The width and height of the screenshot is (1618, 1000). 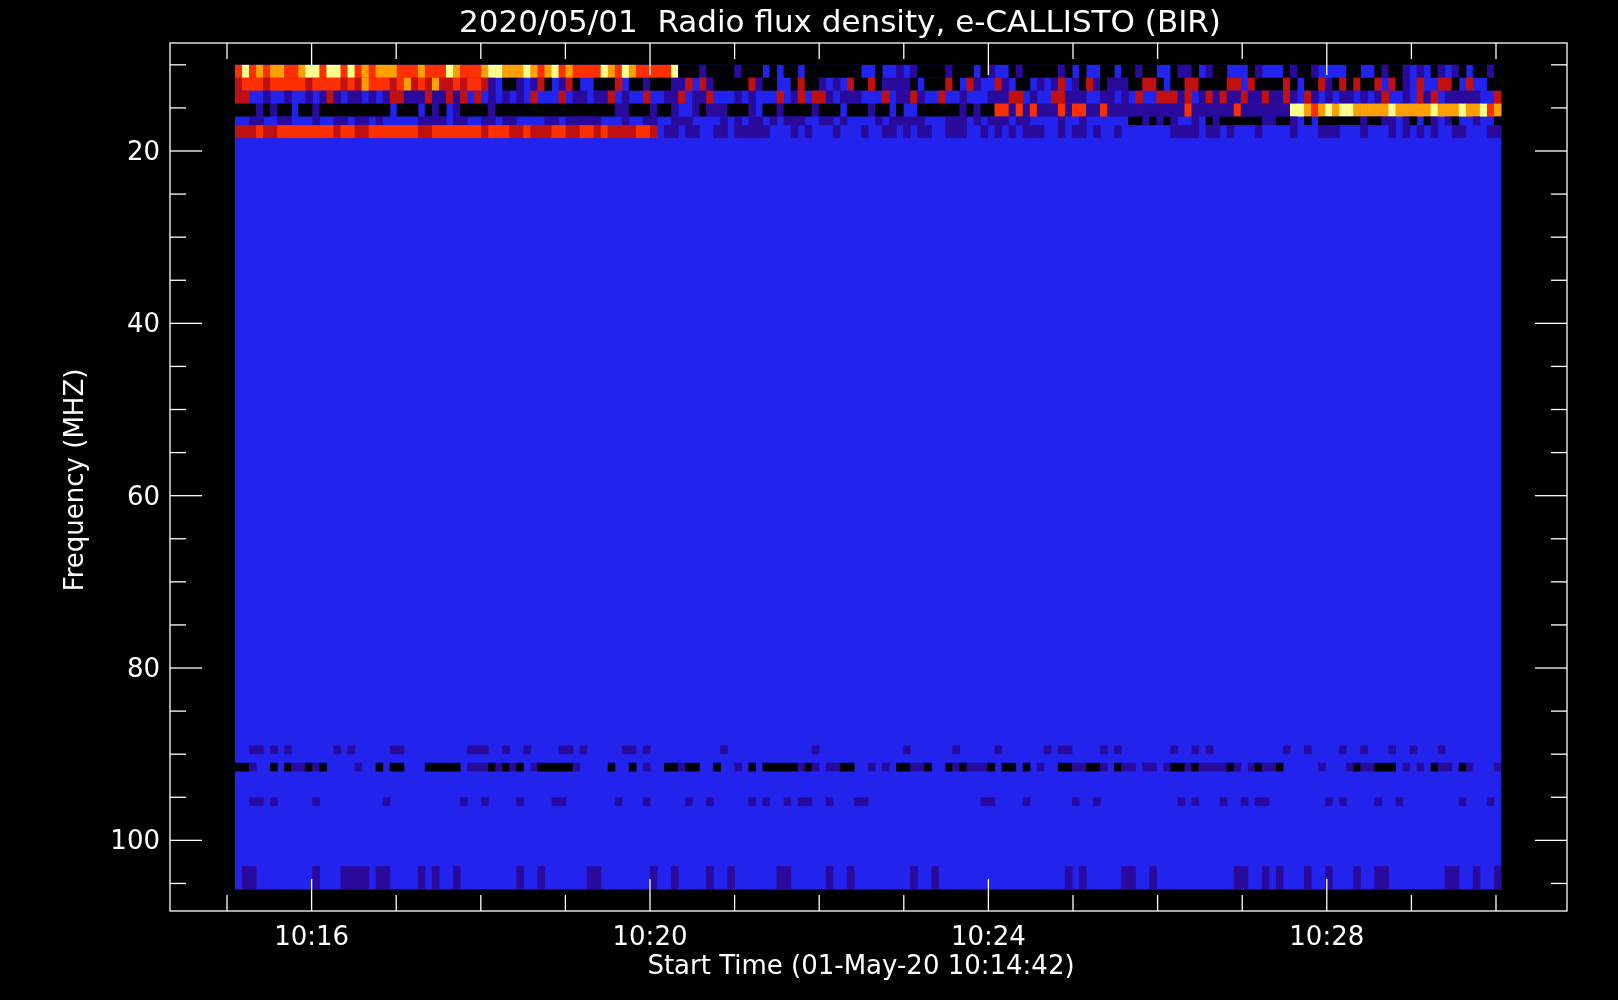 What do you see at coordinates (143, 495) in the screenshot?
I see `y-tick-label: 60` at bounding box center [143, 495].